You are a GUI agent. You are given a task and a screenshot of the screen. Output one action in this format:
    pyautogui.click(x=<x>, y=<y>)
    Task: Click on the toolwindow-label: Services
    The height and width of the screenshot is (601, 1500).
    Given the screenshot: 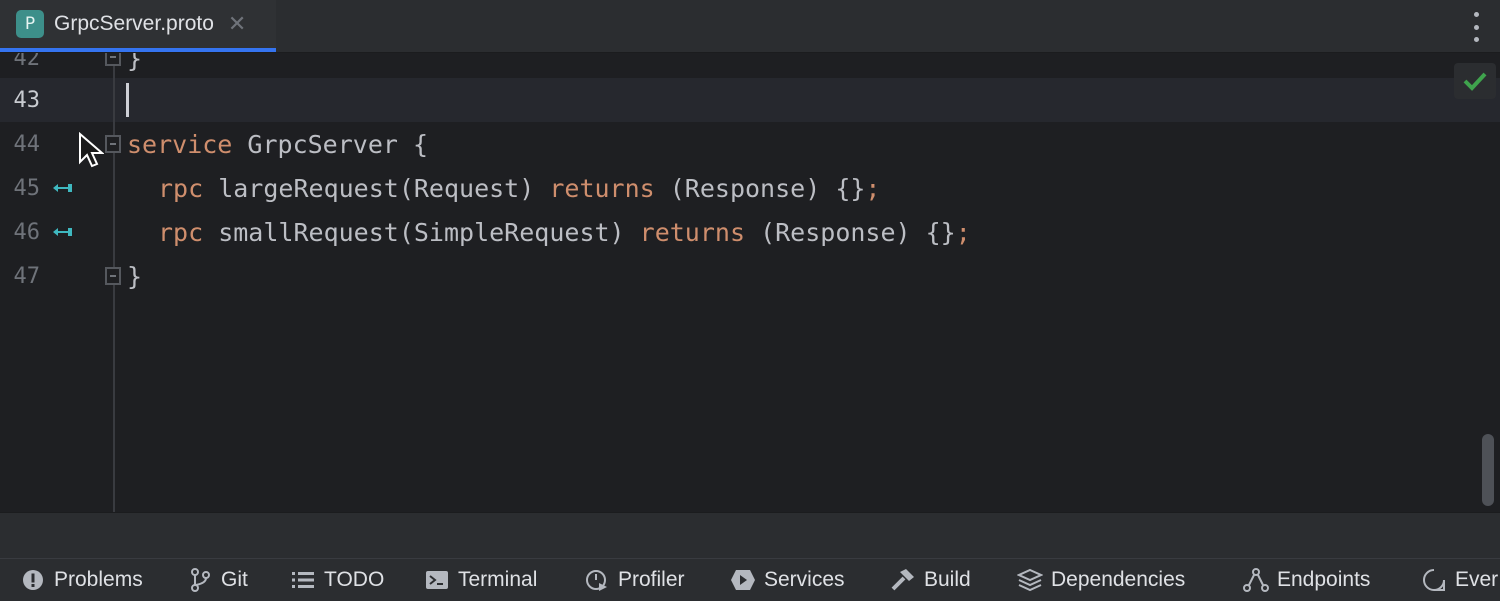 What is the action you would take?
    pyautogui.click(x=804, y=579)
    